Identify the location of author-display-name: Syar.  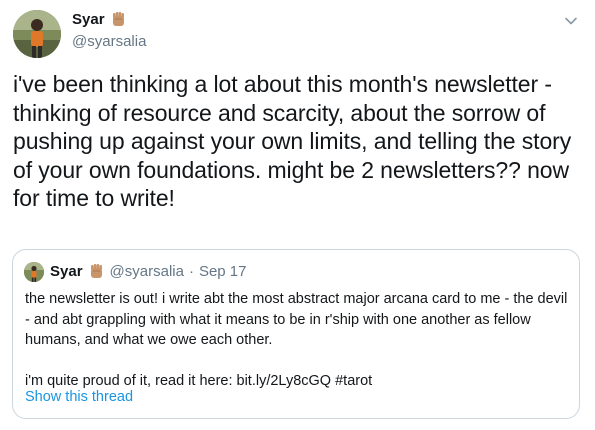
(88, 19).